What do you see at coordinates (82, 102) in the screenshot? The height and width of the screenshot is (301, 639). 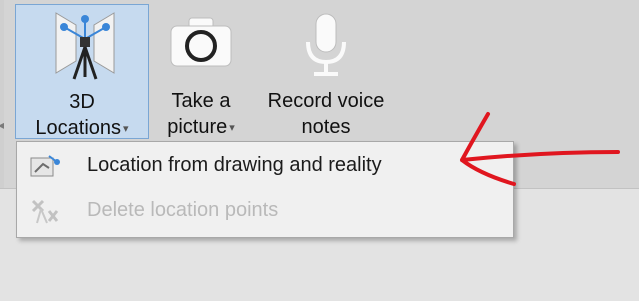 I see `3d-locations-label-line1: 3D` at bounding box center [82, 102].